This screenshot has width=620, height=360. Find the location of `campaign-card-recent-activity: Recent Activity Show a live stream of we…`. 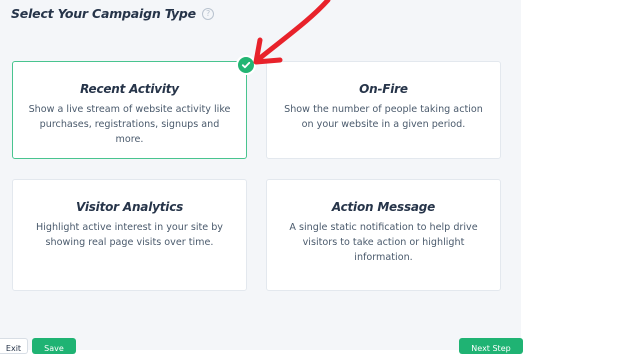

campaign-card-recent-activity: Recent Activity Show a live stream of we… is located at coordinates (129, 110).